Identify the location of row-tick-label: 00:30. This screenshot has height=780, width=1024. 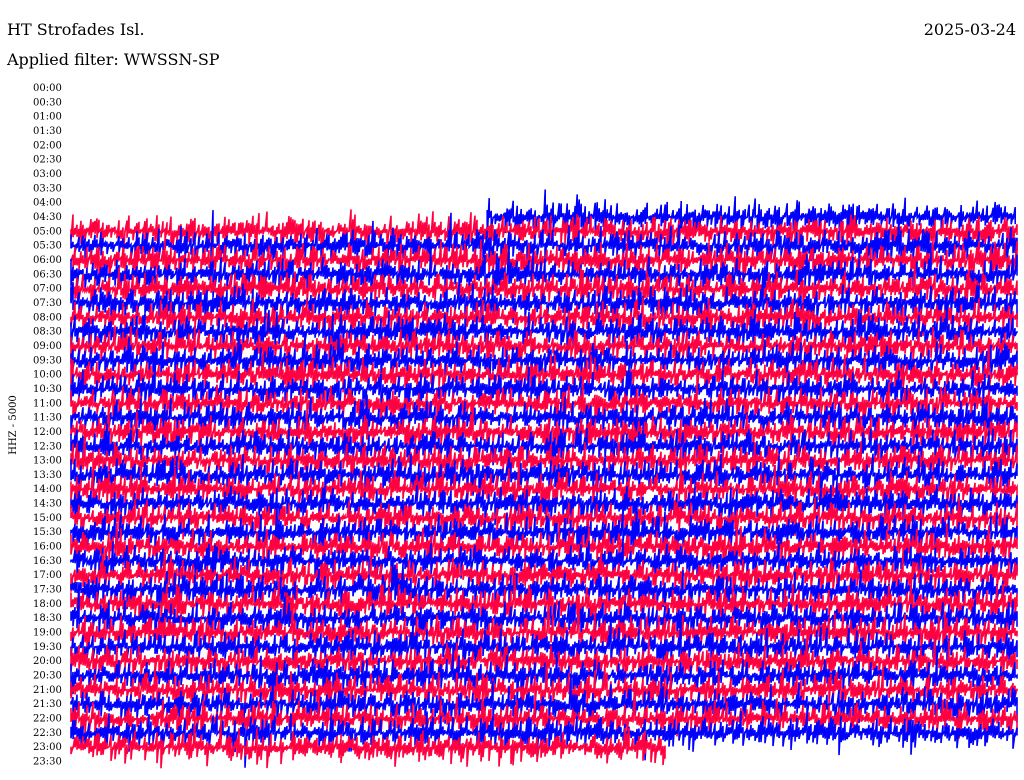
(47, 102).